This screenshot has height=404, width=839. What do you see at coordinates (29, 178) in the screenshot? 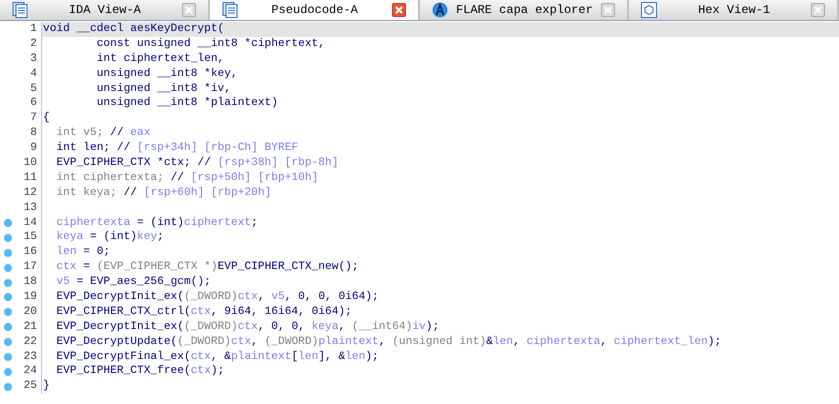
I see `line-number: 11` at bounding box center [29, 178].